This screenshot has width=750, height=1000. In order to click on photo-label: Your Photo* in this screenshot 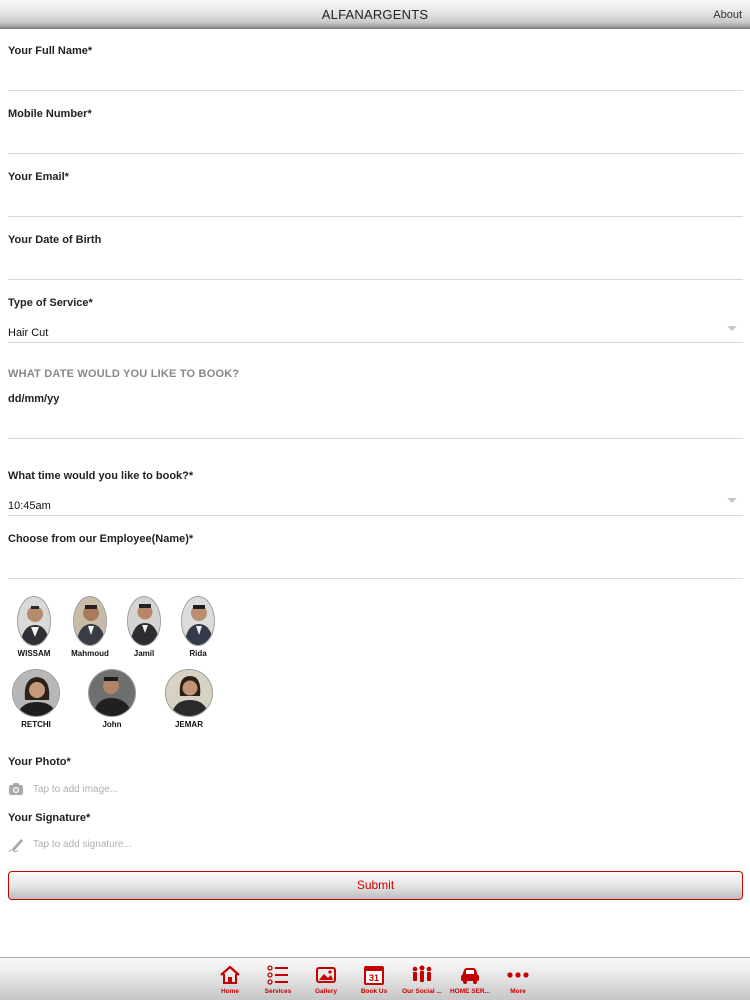, I will do `click(39, 762)`.